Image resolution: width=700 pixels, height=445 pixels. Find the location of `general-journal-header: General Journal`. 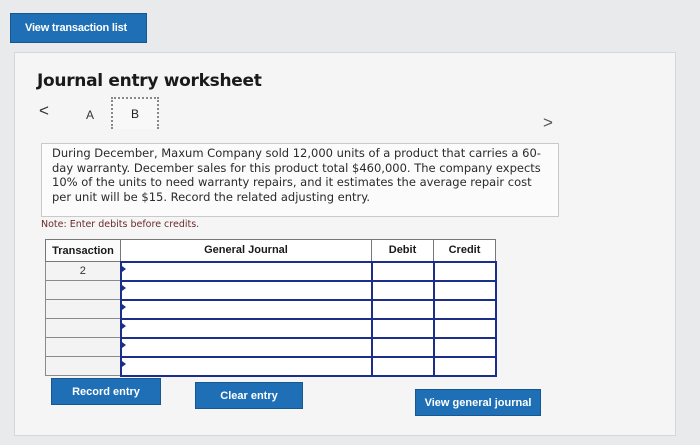

general-journal-header: General Journal is located at coordinates (246, 250).